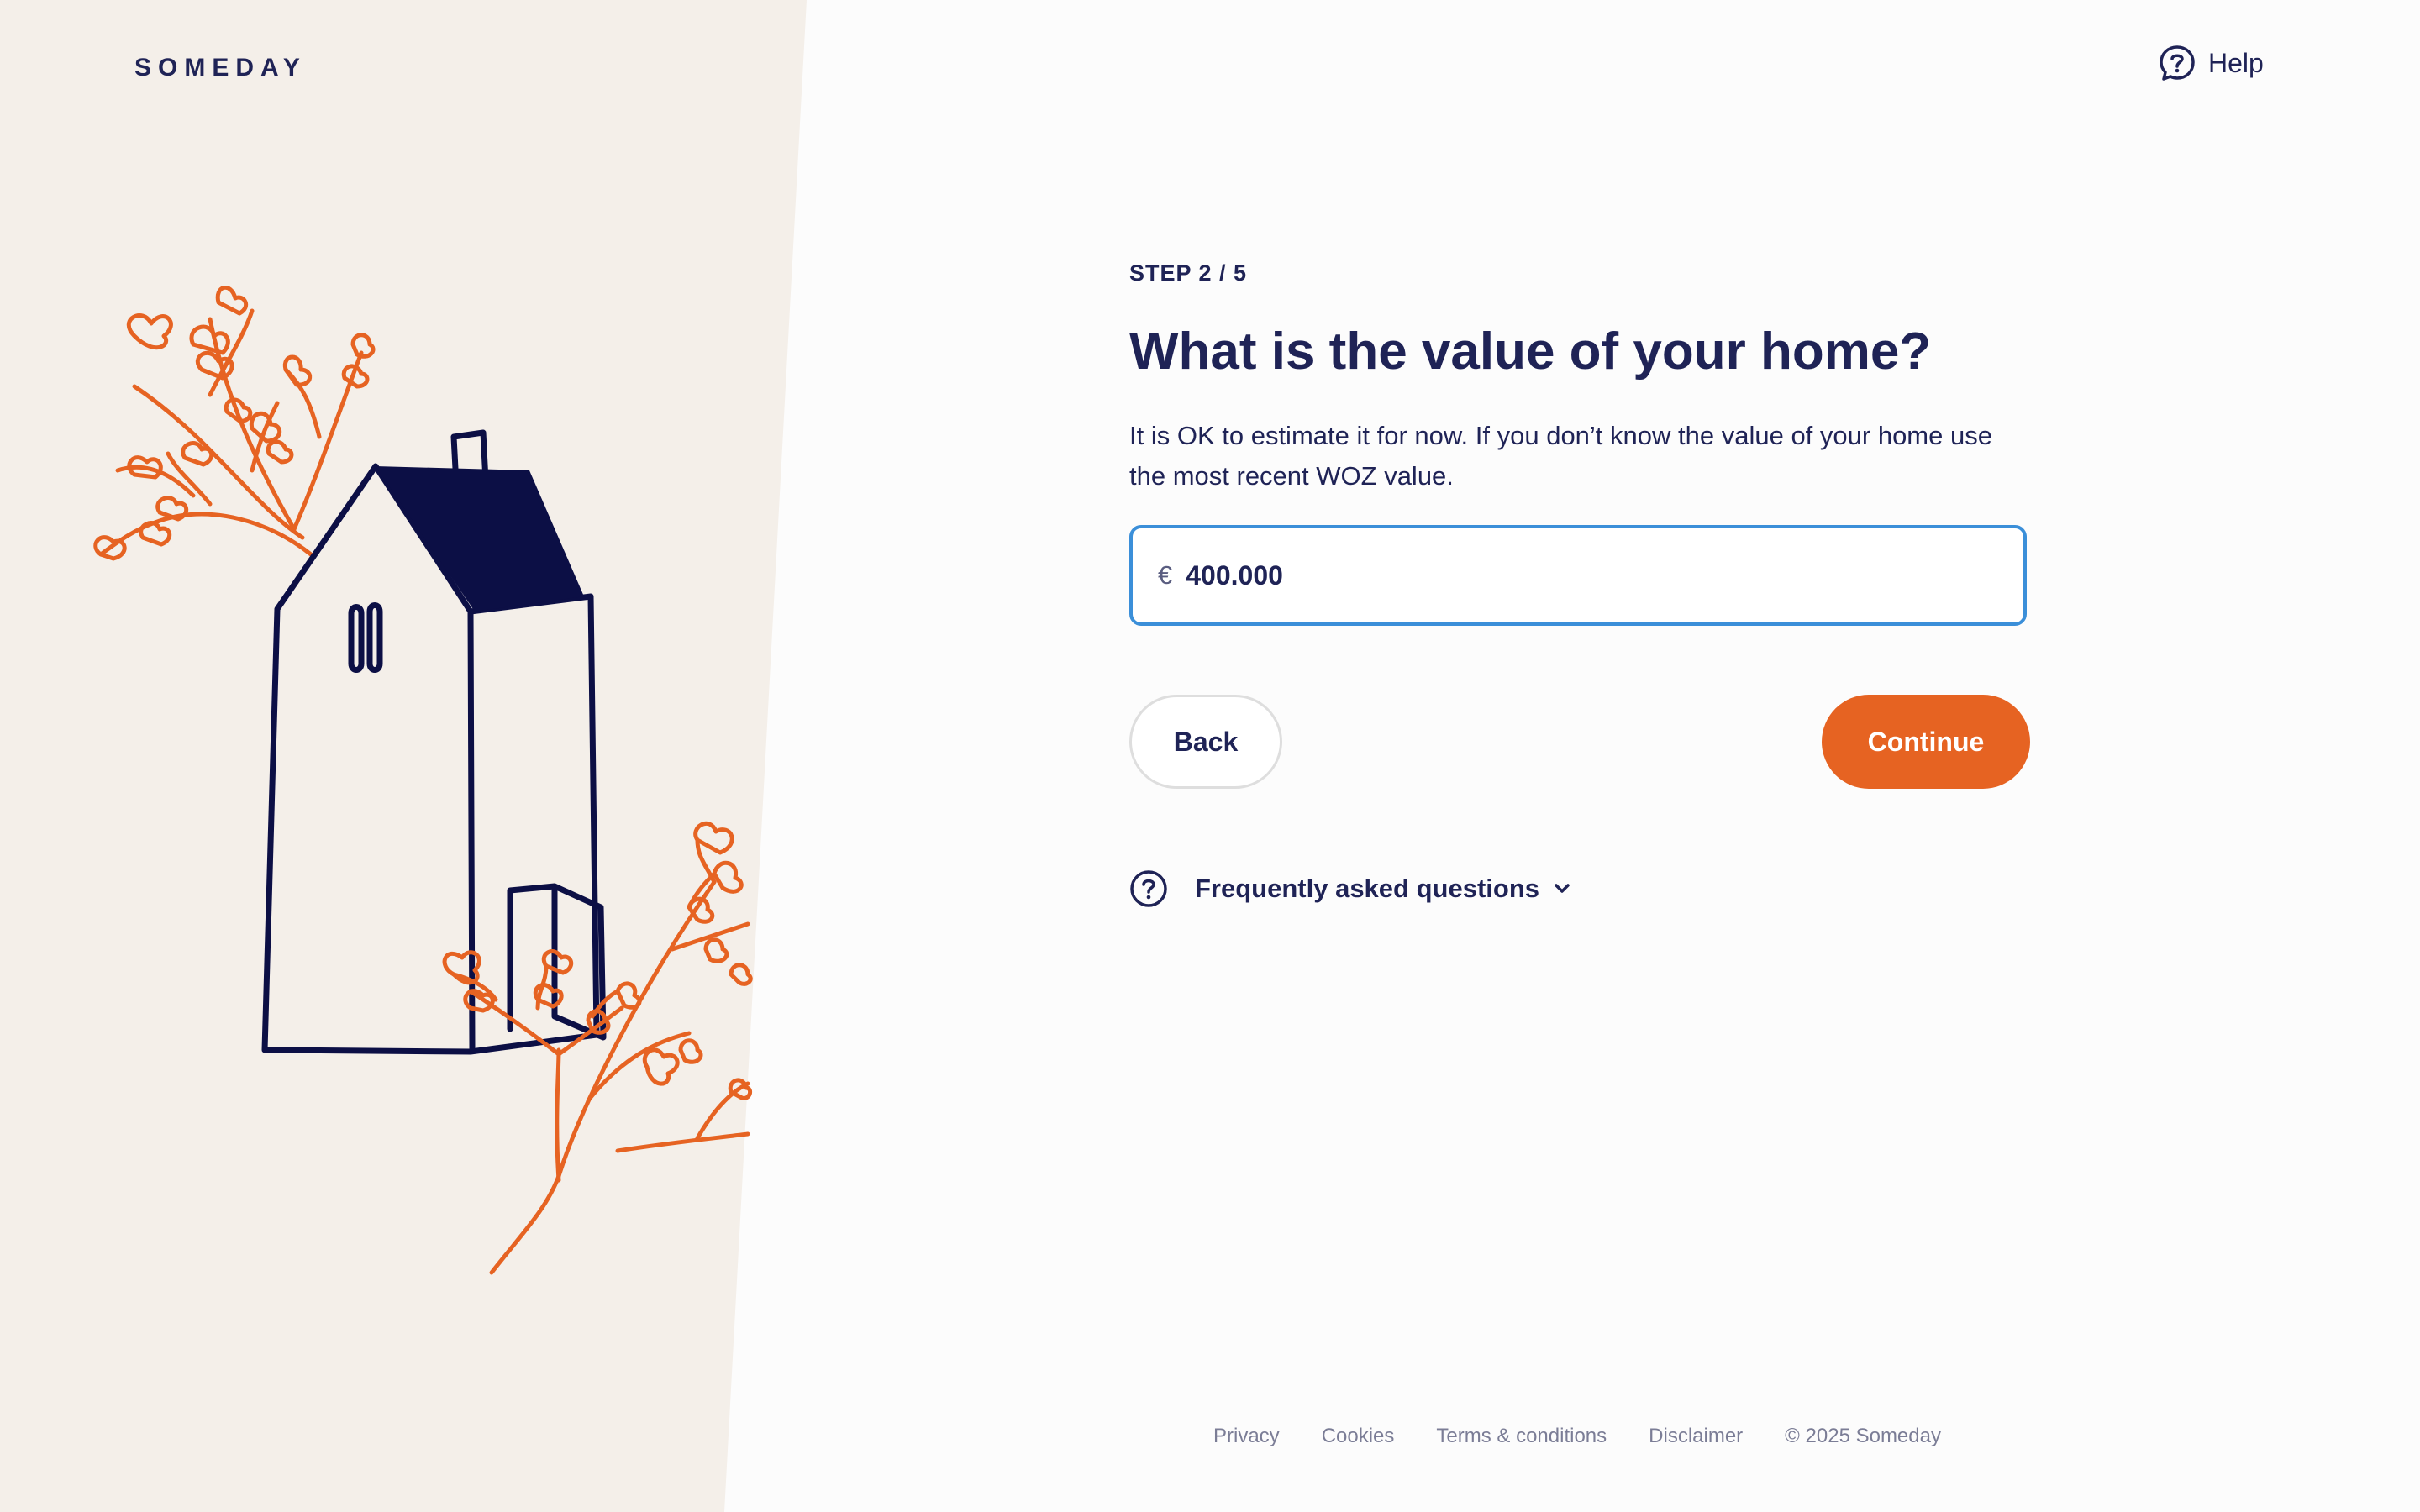 Image resolution: width=2420 pixels, height=1512 pixels. What do you see at coordinates (1564, 575) in the screenshot?
I see `home-value-input` at bounding box center [1564, 575].